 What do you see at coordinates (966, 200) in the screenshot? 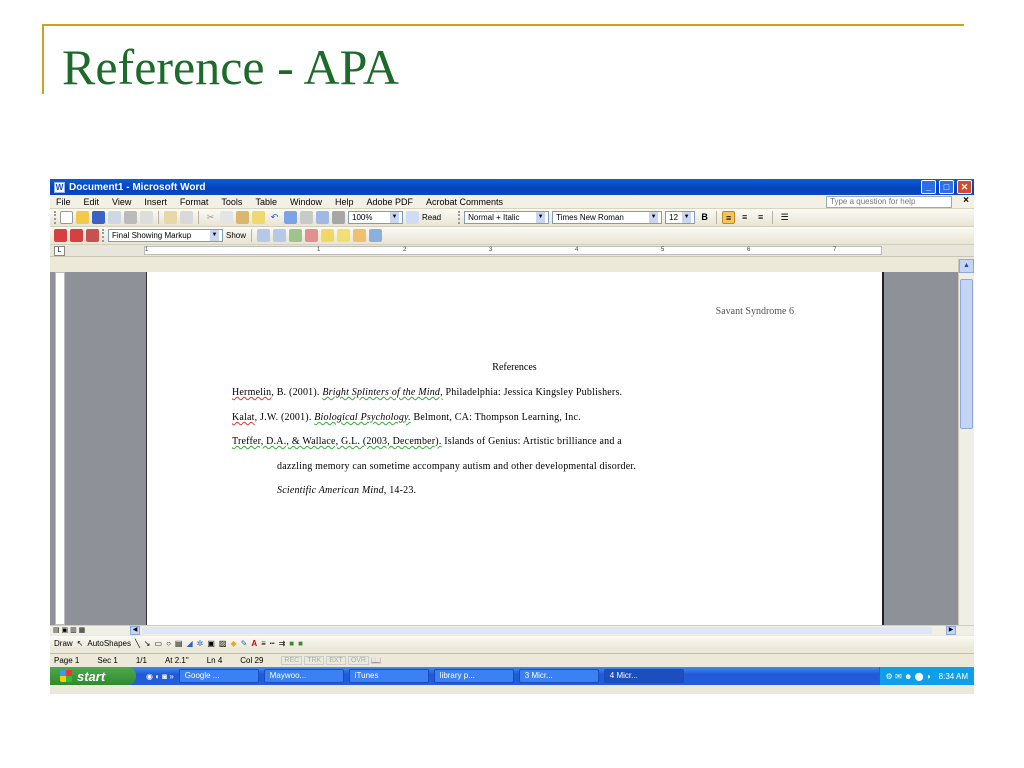
I see `document-close-icon: ×` at bounding box center [966, 200].